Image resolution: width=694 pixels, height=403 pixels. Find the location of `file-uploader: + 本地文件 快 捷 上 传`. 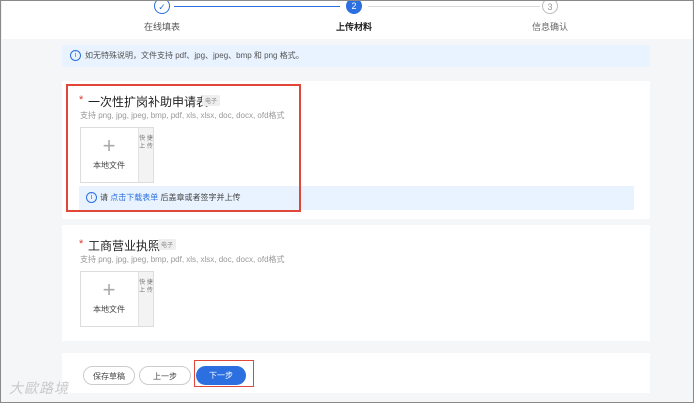

file-uploader: + 本地文件 快 捷 上 传 is located at coordinates (117, 299).